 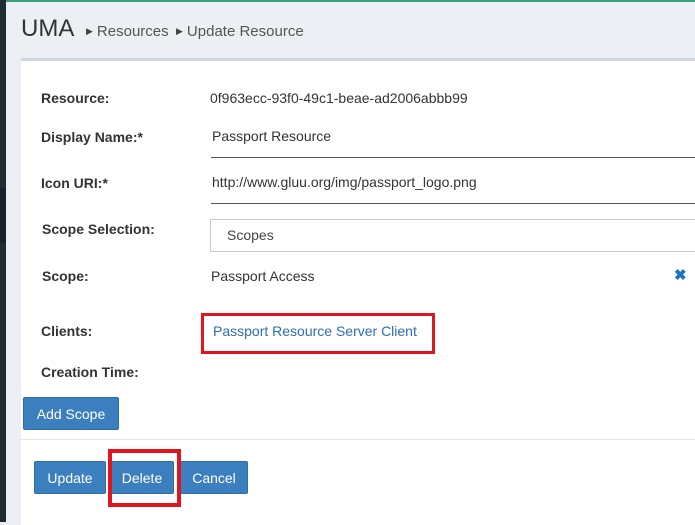 I want to click on add-scope-button: Add Scope, so click(x=71, y=413).